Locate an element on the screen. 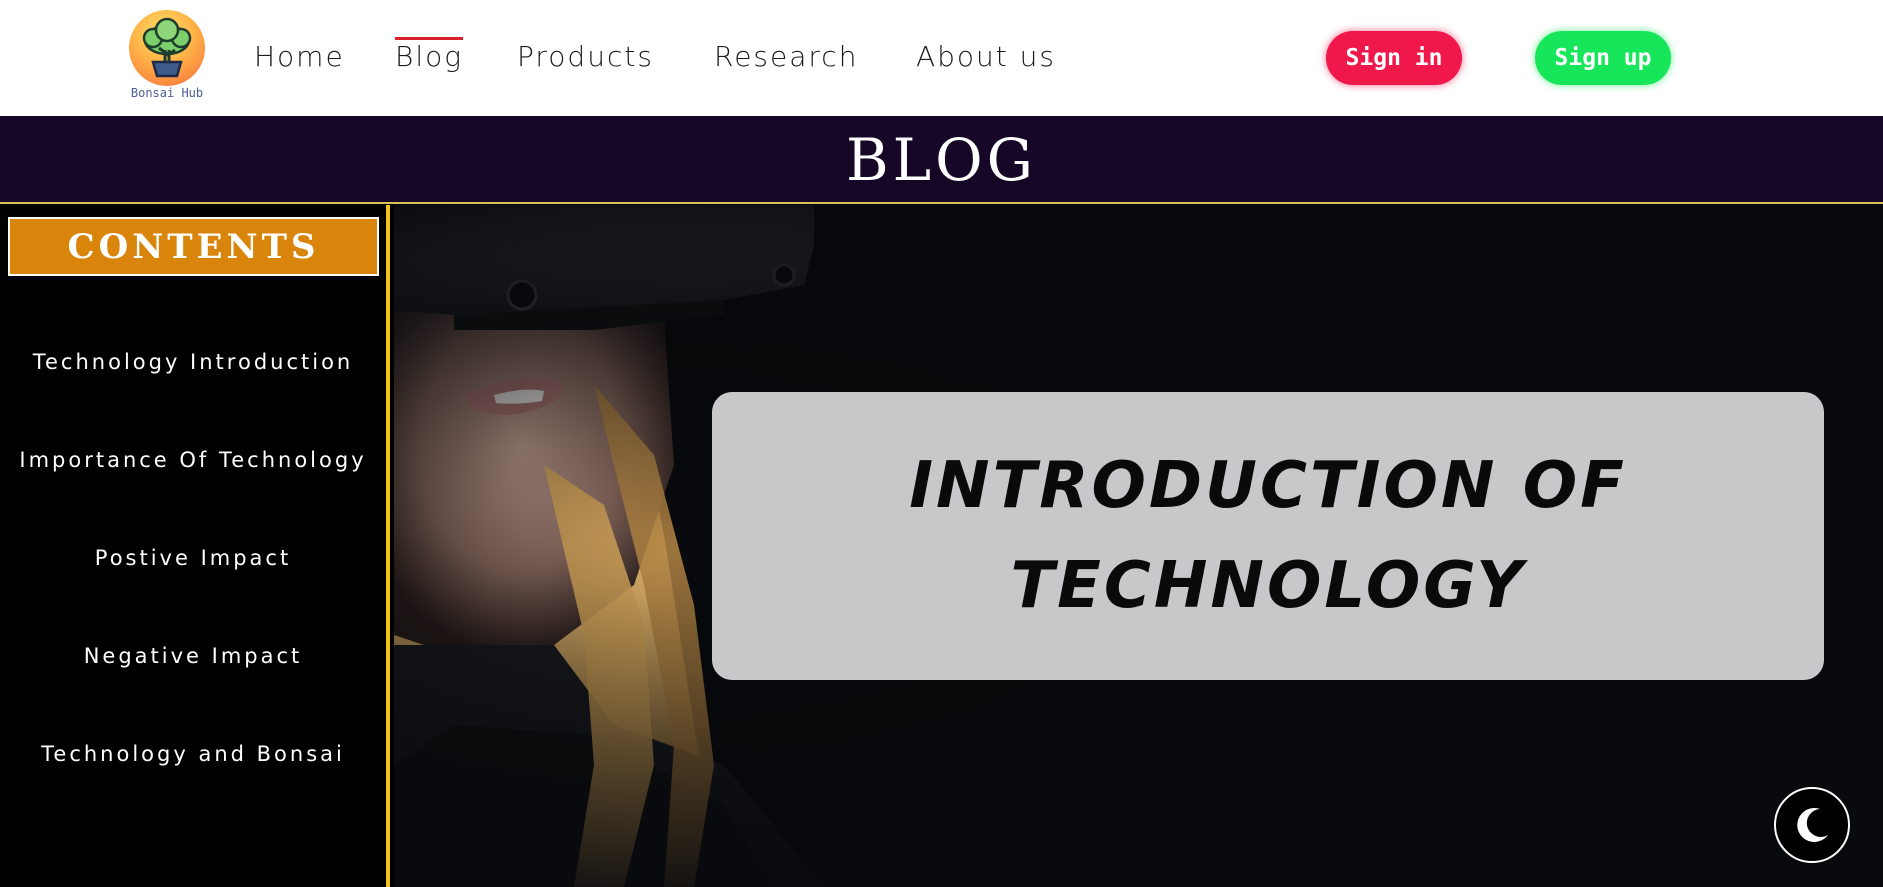  brand-logo: Bonsai Hub is located at coordinates (167, 57).